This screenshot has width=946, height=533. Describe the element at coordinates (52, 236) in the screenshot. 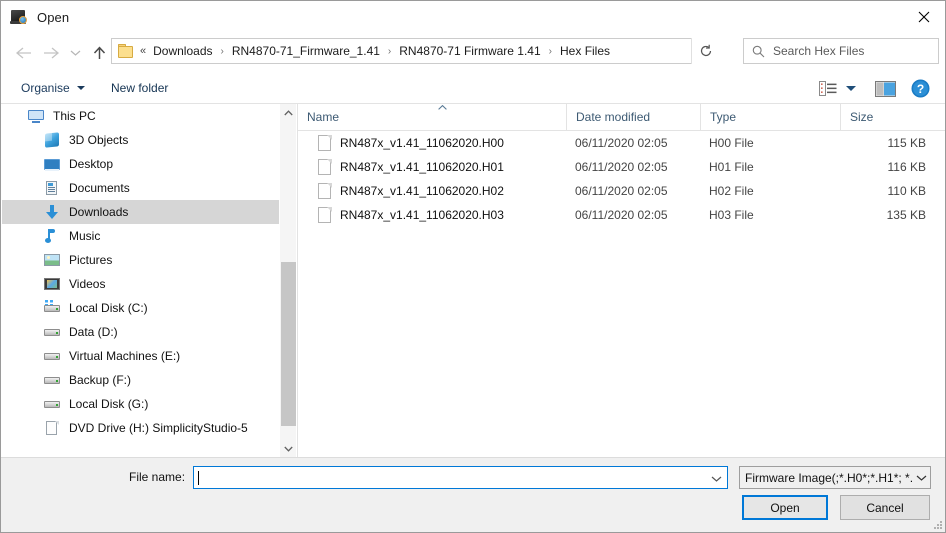

I see `music-icon` at that location.